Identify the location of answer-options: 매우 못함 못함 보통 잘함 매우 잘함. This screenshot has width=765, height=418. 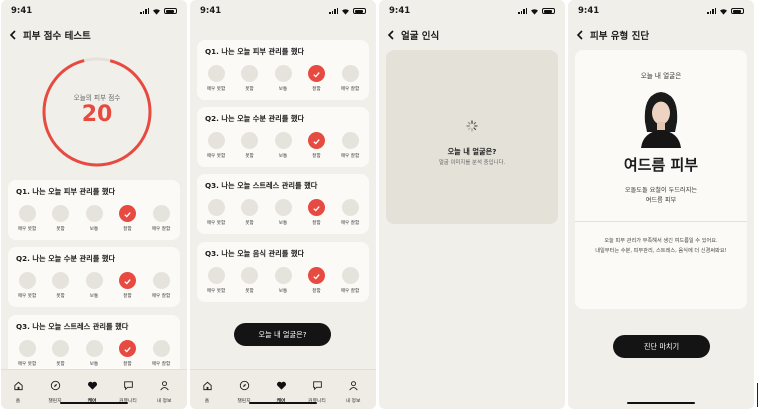
(94, 353).